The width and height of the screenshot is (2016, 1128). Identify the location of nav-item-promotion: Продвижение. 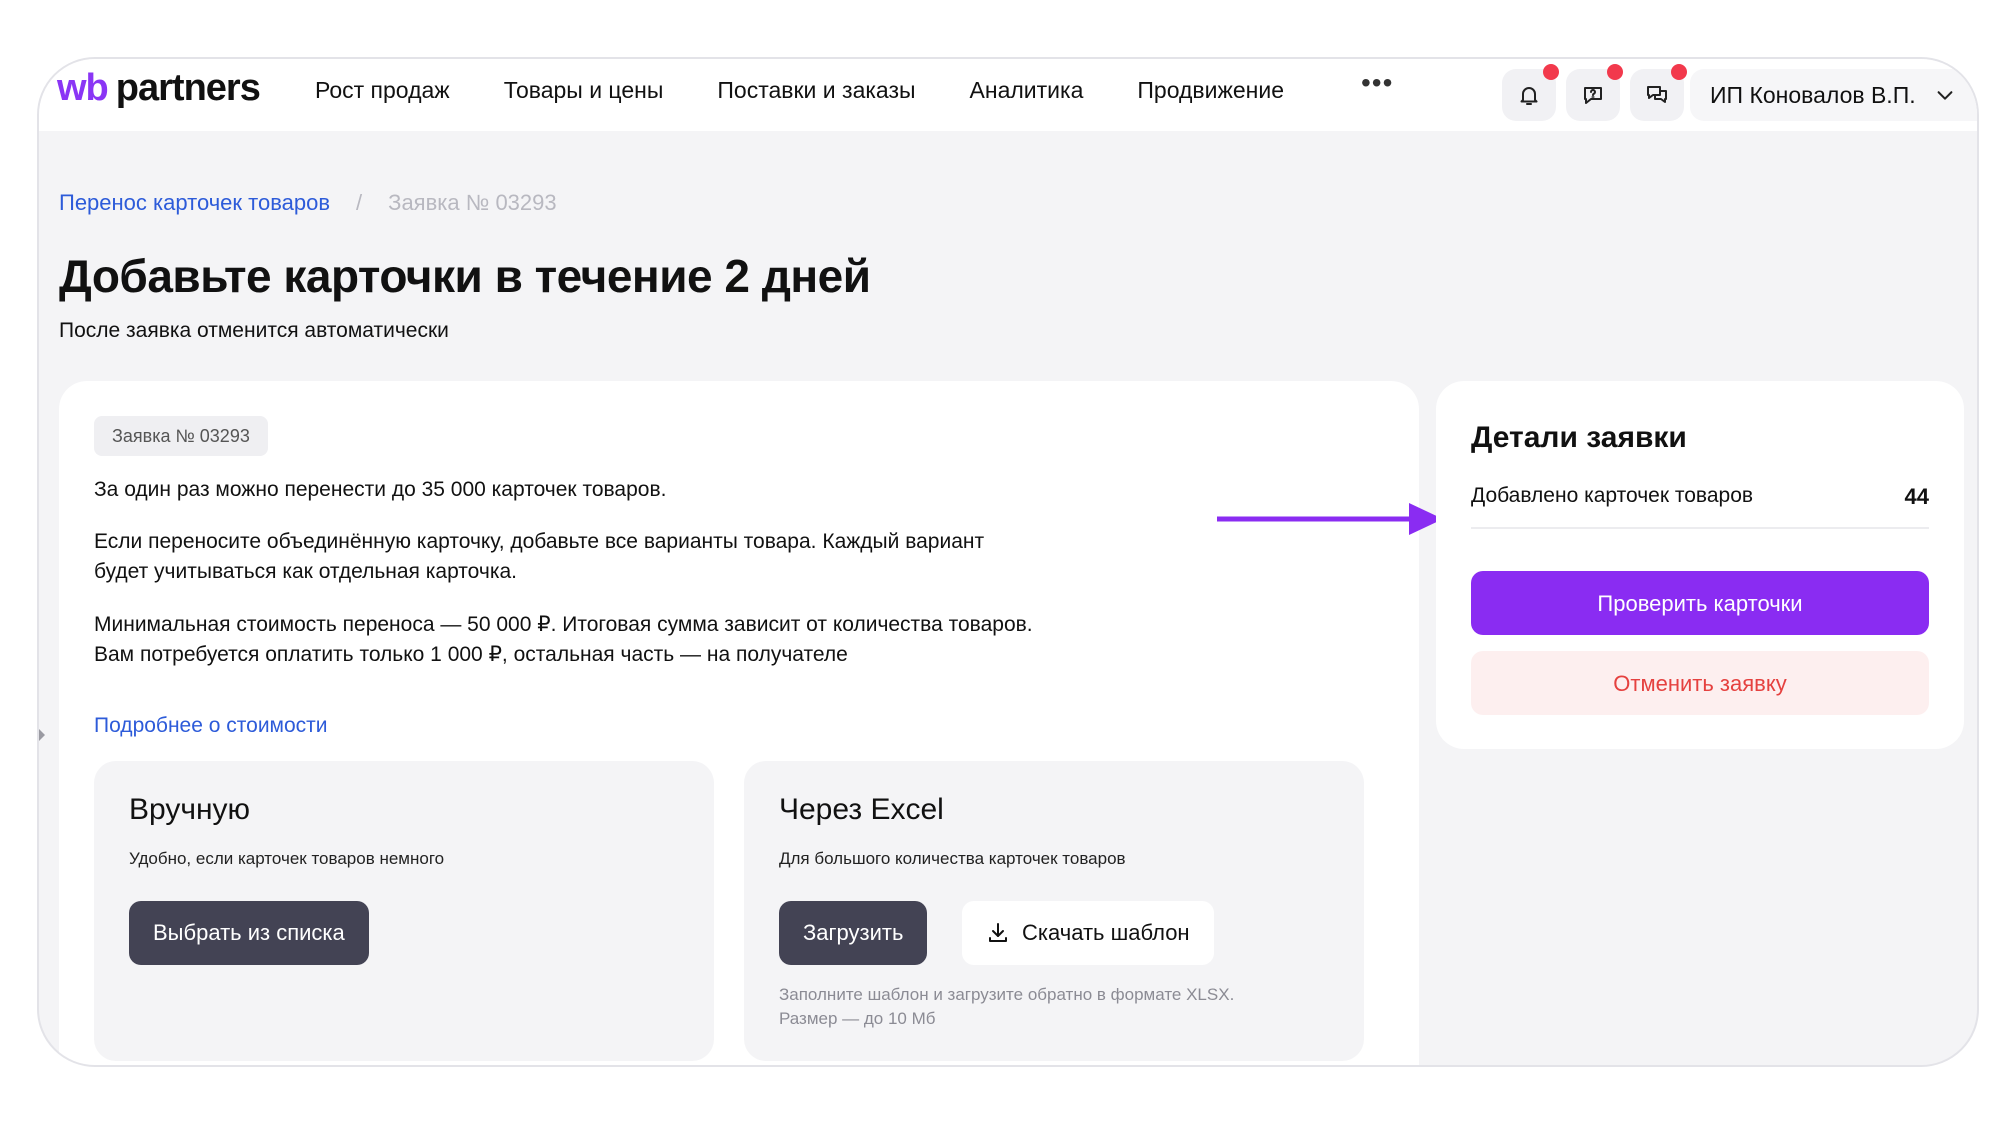
(1210, 90).